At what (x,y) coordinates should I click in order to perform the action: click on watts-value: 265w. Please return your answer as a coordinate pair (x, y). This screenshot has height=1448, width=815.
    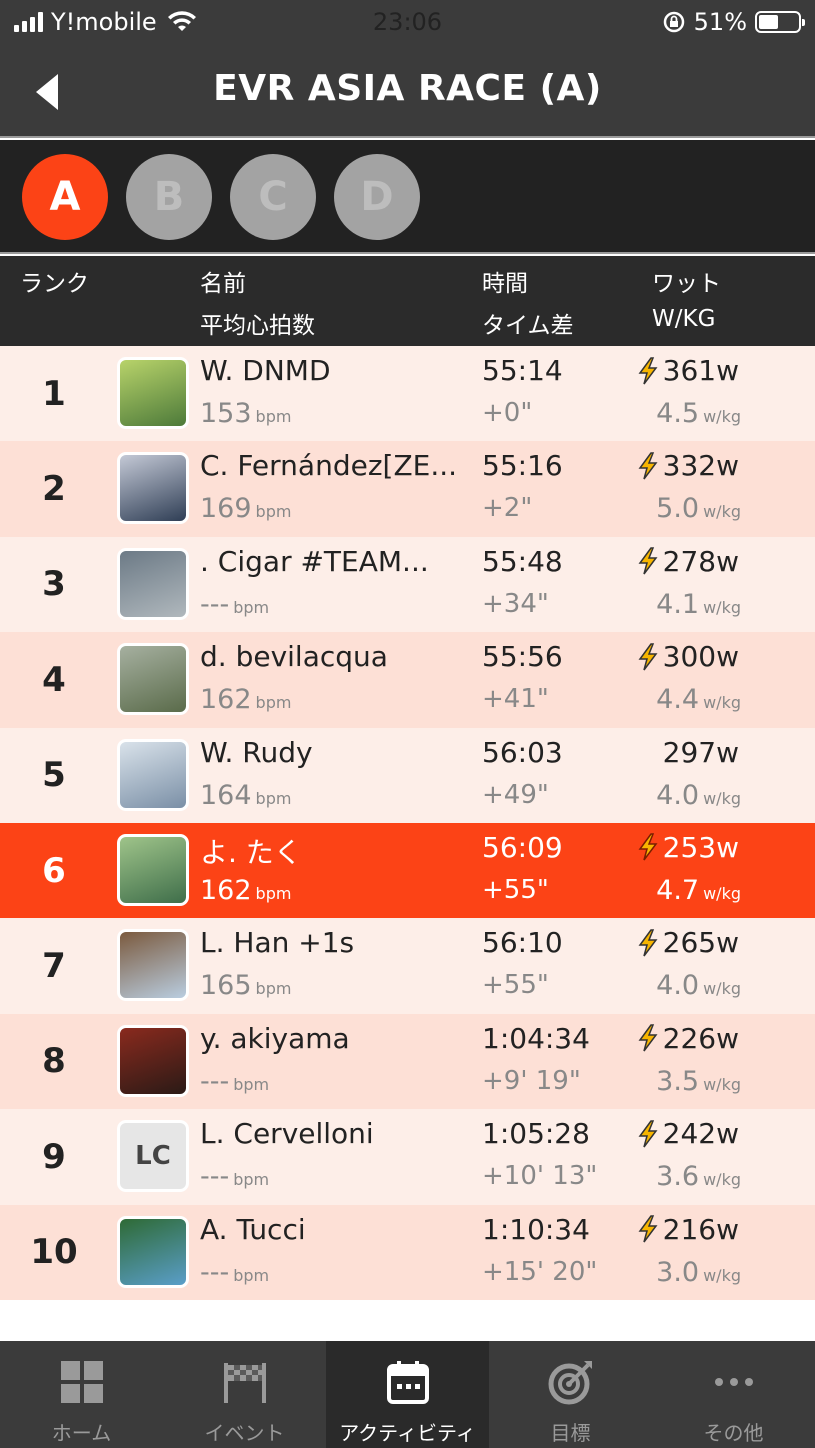
    Looking at the image, I should click on (700, 943).